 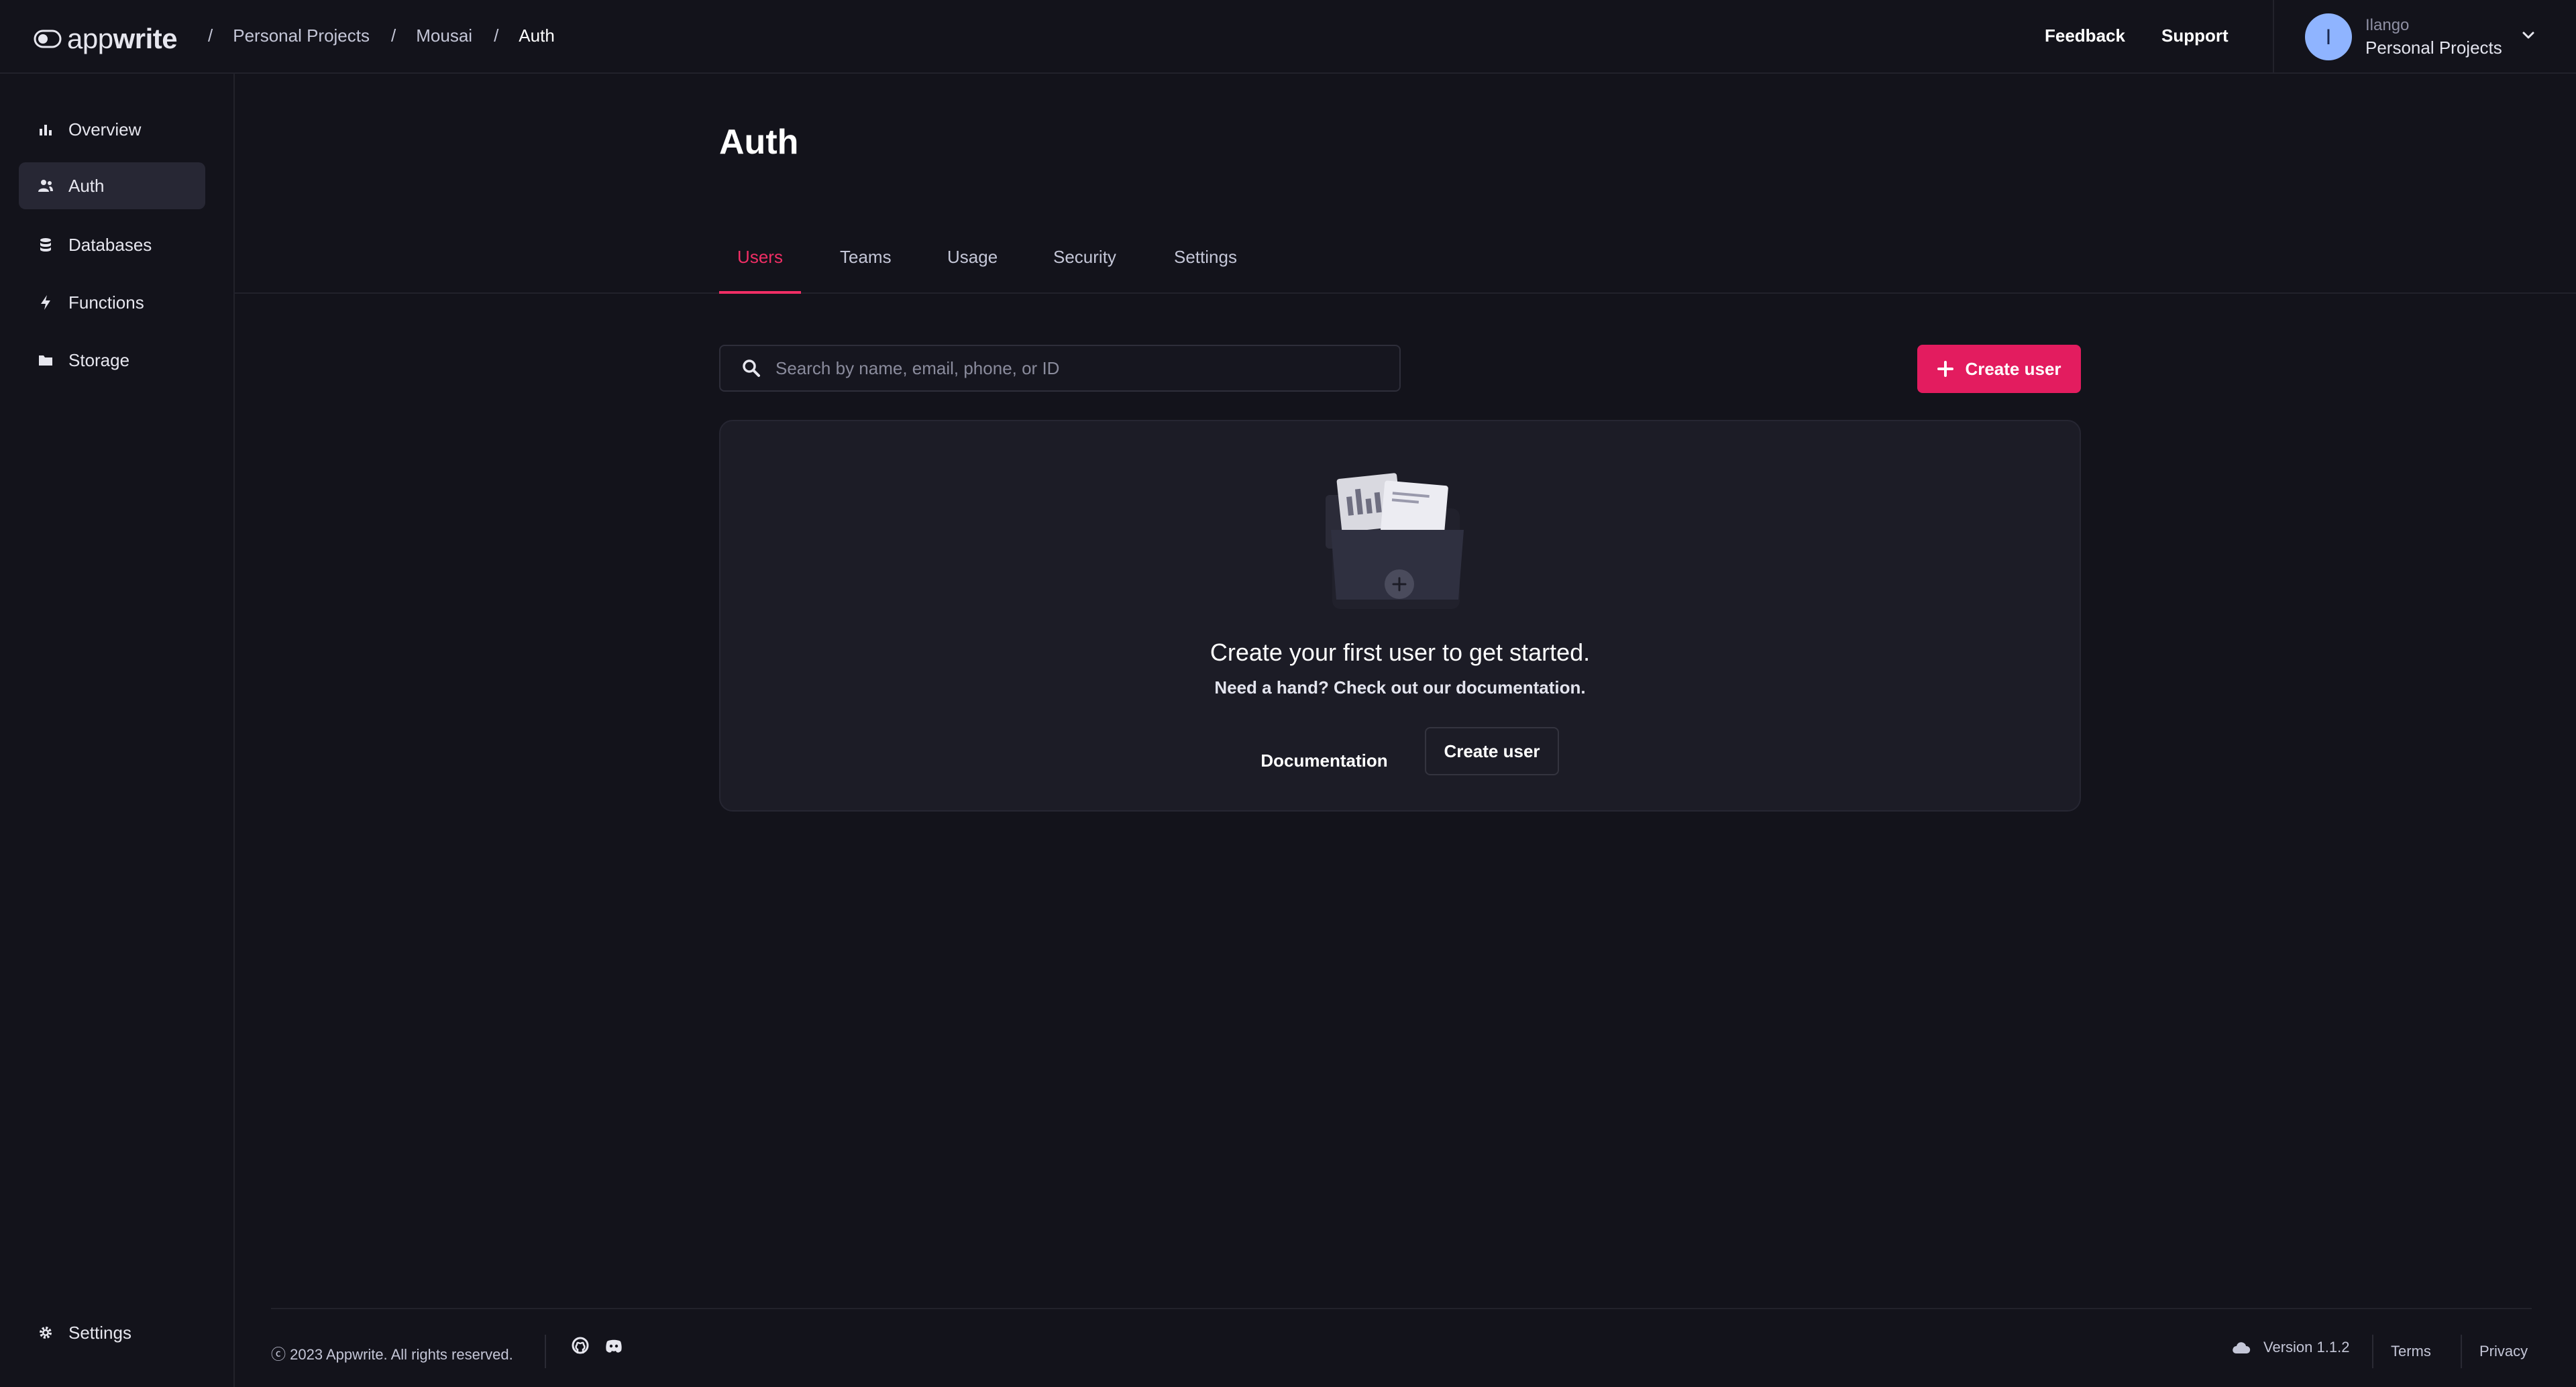 What do you see at coordinates (1395, 541) in the screenshot?
I see `empty-folder-illustration` at bounding box center [1395, 541].